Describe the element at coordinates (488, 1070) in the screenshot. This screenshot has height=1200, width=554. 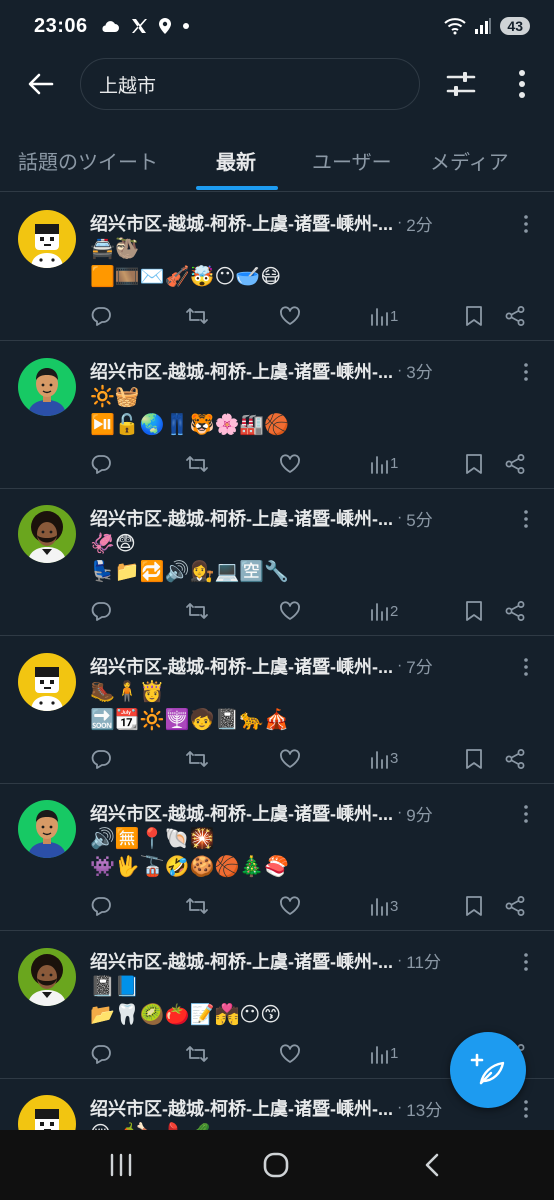
I see `compose-tweet-button` at that location.